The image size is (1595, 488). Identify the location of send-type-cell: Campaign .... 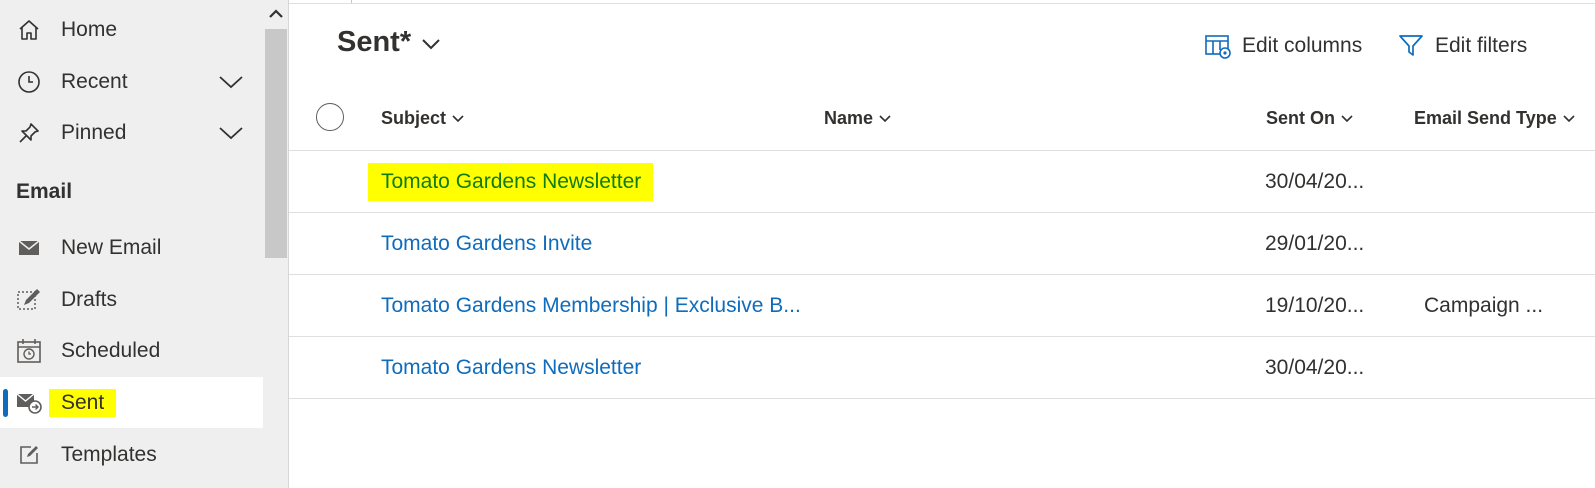
(1484, 305).